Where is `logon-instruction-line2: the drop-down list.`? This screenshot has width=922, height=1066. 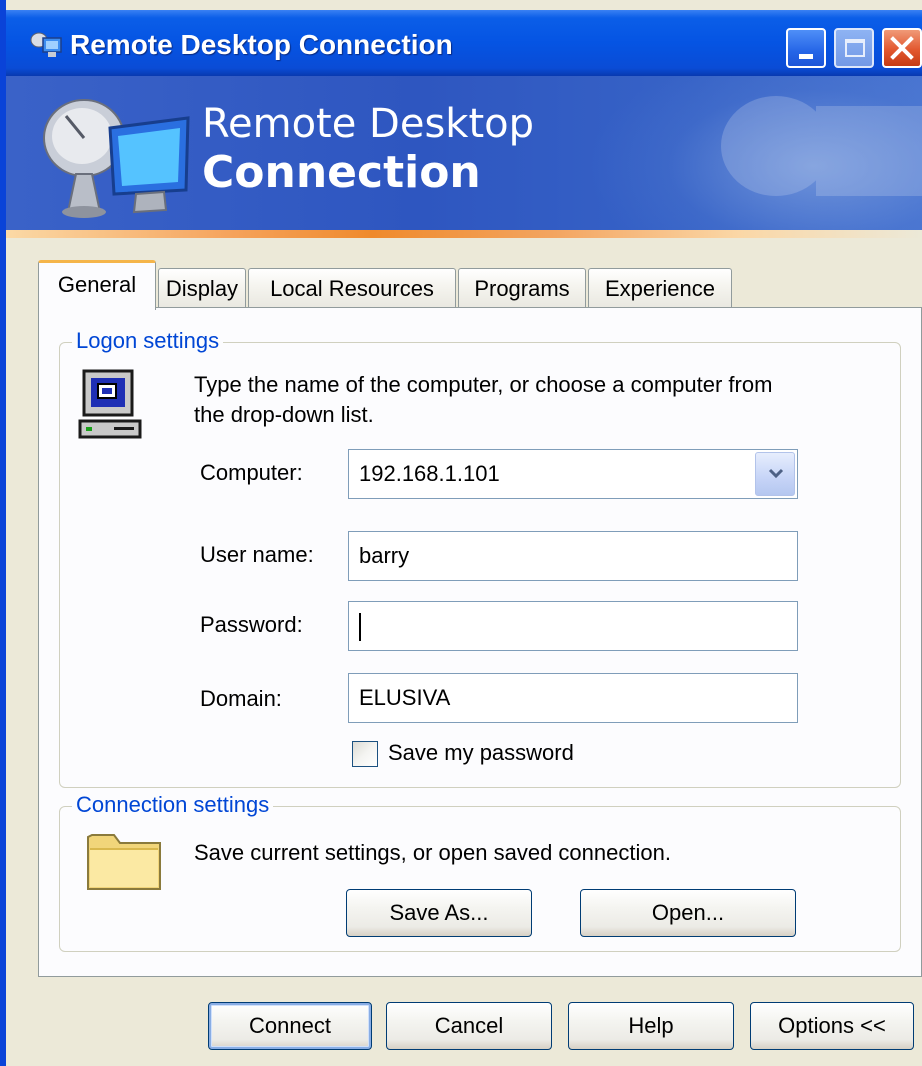
logon-instruction-line2: the drop-down list. is located at coordinates (284, 414).